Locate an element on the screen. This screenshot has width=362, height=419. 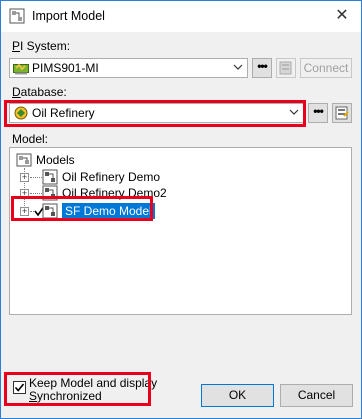
ok-button: OK is located at coordinates (237, 395).